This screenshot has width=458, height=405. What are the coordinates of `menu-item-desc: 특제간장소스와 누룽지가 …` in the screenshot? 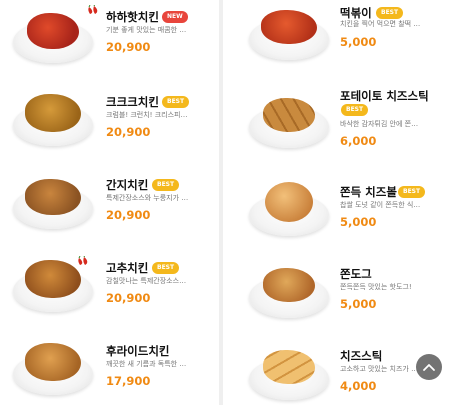 It's located at (147, 198).